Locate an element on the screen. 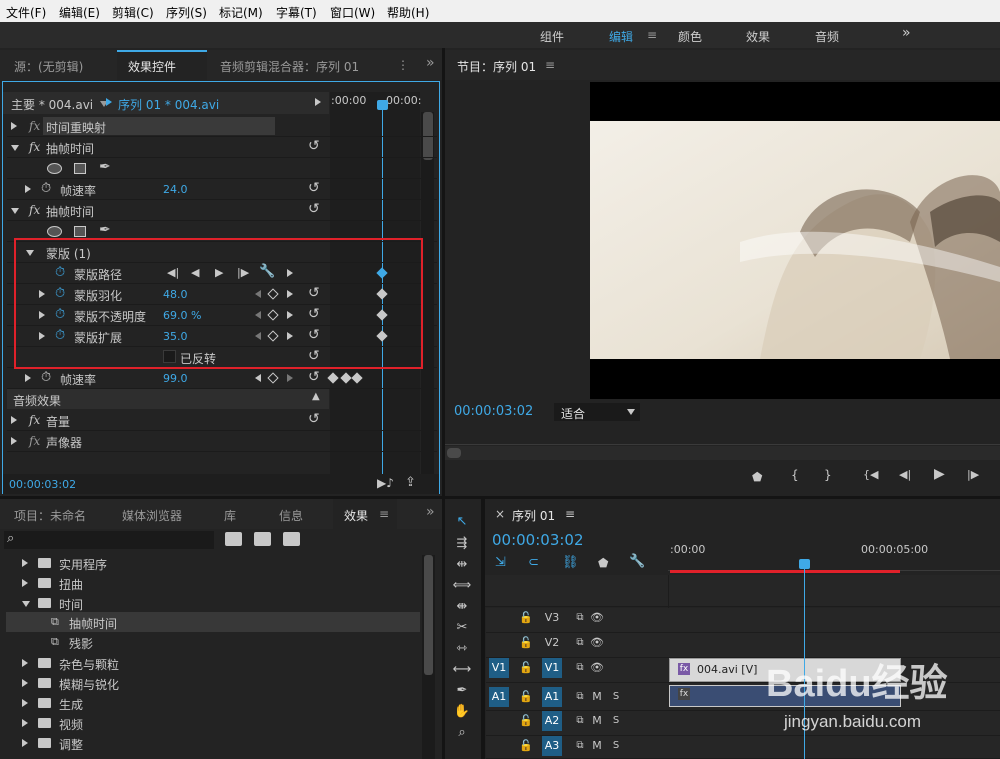 The height and width of the screenshot is (759, 1000). menu-file: 文件(F) is located at coordinates (26, 12).